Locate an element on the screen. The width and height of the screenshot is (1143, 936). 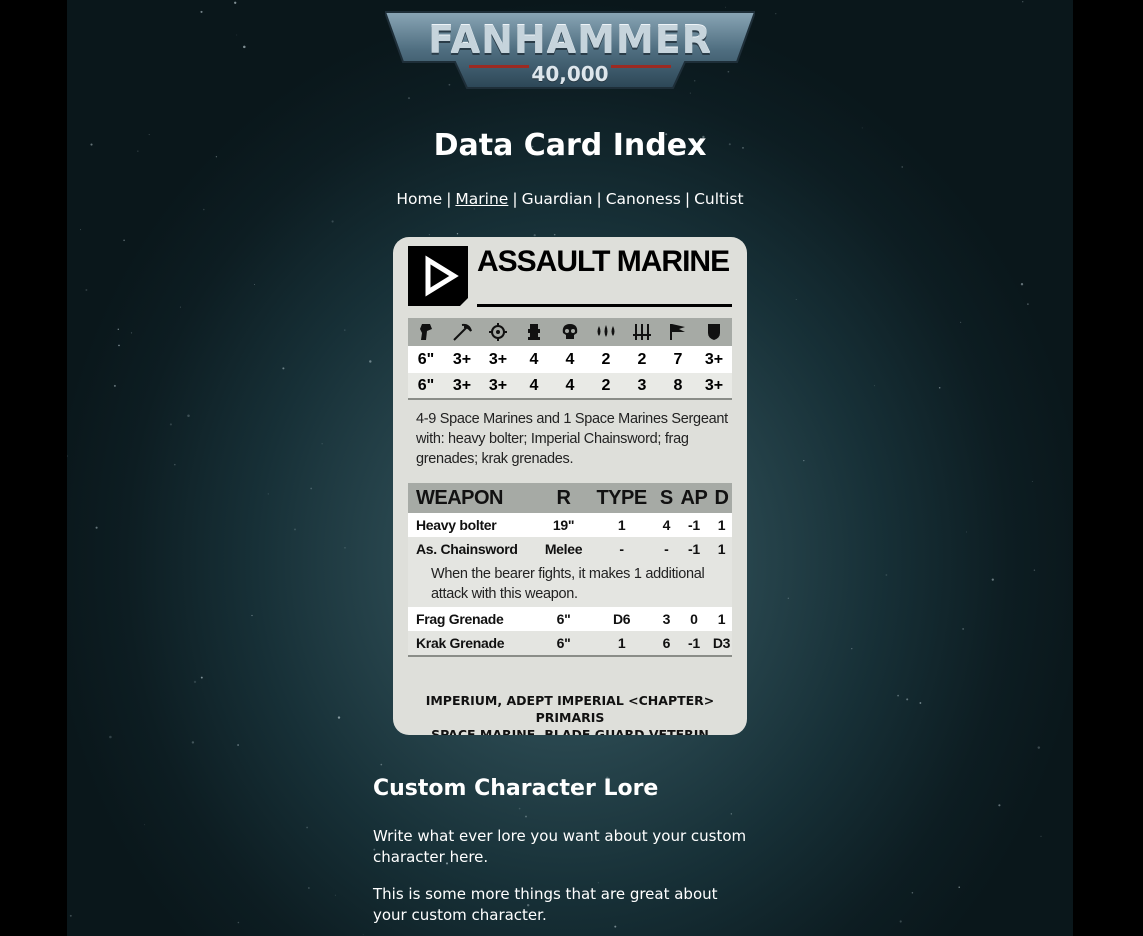
stat-icon-row is located at coordinates (570, 332).